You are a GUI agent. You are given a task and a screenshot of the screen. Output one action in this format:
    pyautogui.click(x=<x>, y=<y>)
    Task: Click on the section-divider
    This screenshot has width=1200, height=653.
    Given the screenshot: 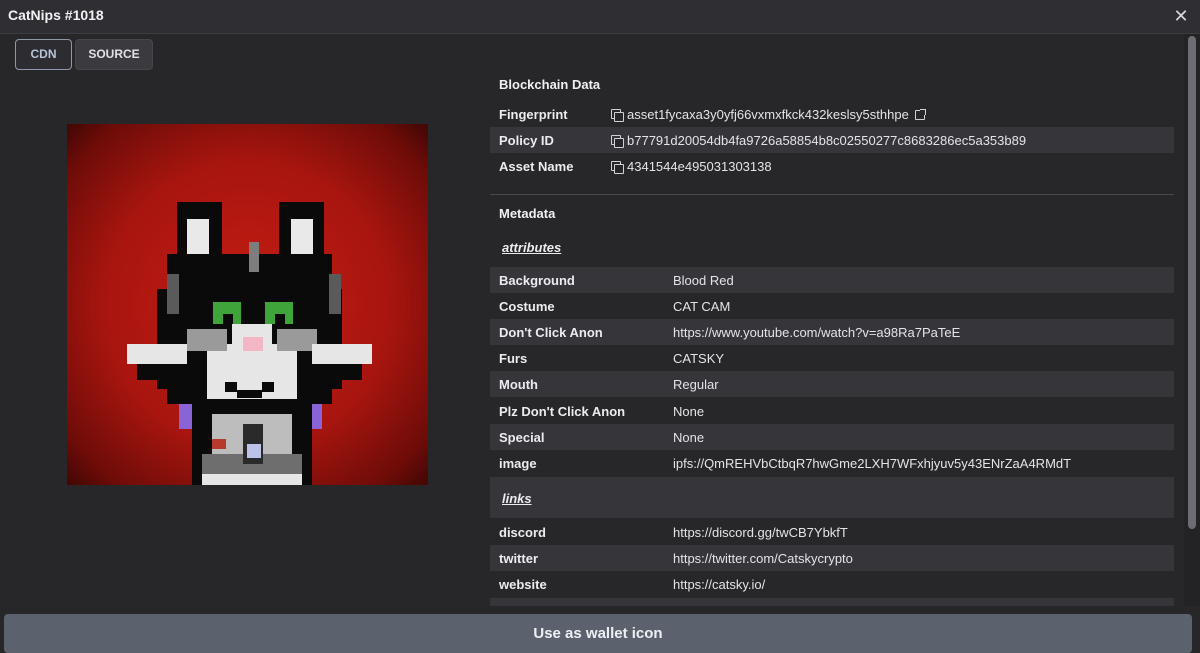 What is the action you would take?
    pyautogui.click(x=832, y=194)
    